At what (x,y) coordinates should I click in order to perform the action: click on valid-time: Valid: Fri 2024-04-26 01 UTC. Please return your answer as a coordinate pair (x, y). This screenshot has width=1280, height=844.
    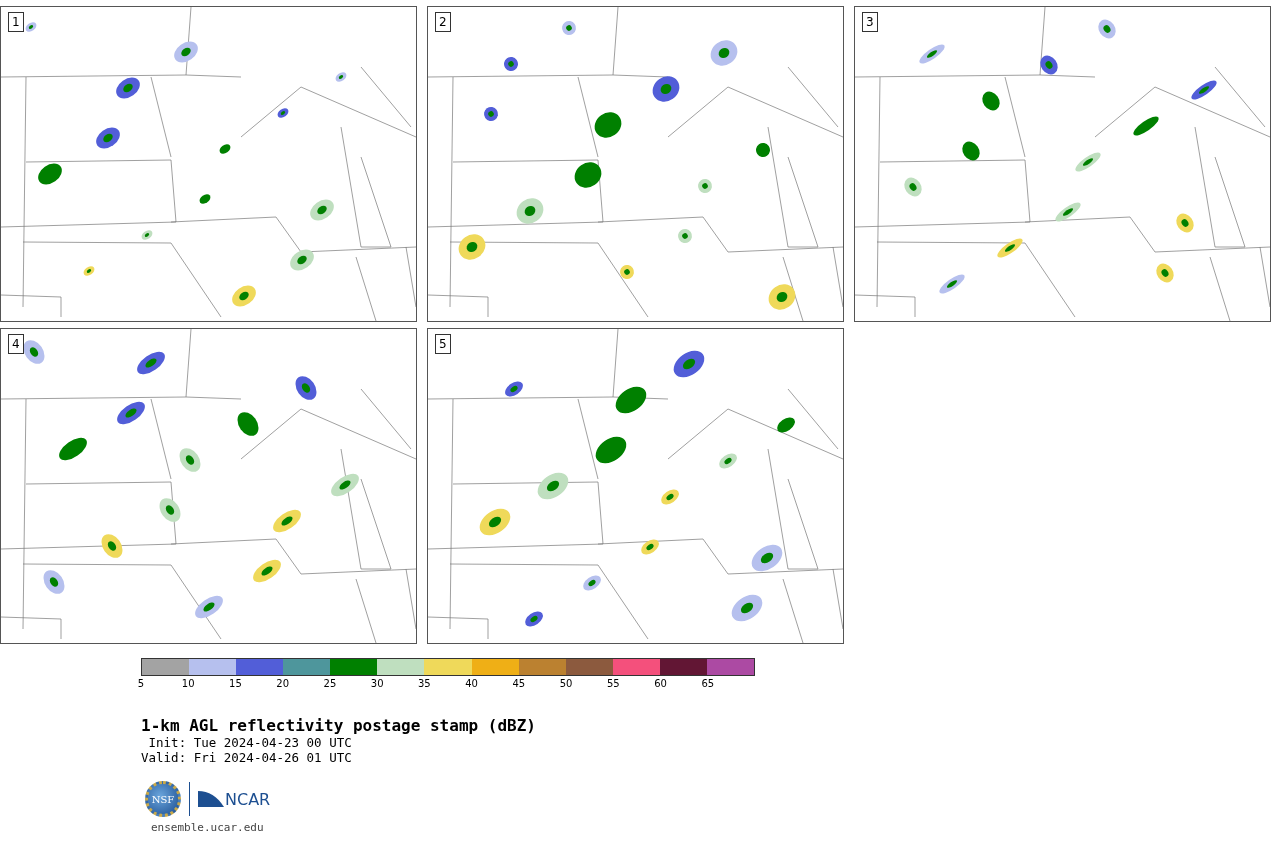
    Looking at the image, I should click on (247, 757).